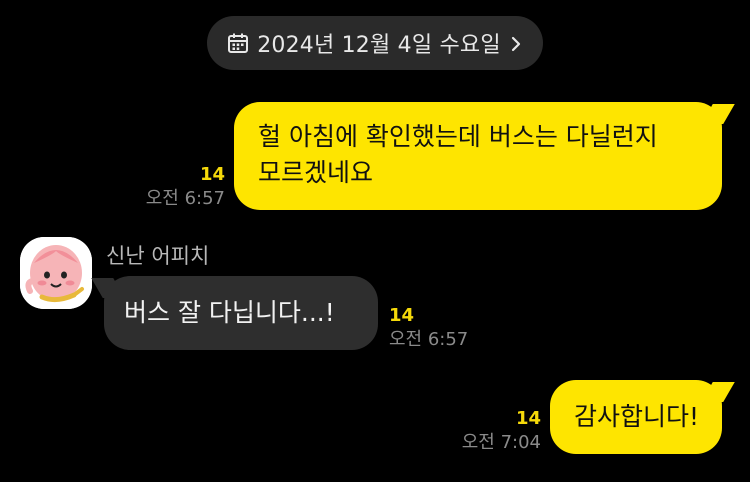 The width and height of the screenshot is (750, 482). Describe the element at coordinates (458, 136) in the screenshot. I see `message-text-line: 헐 아침에 확인했는데 버스는 다닐런지` at that location.